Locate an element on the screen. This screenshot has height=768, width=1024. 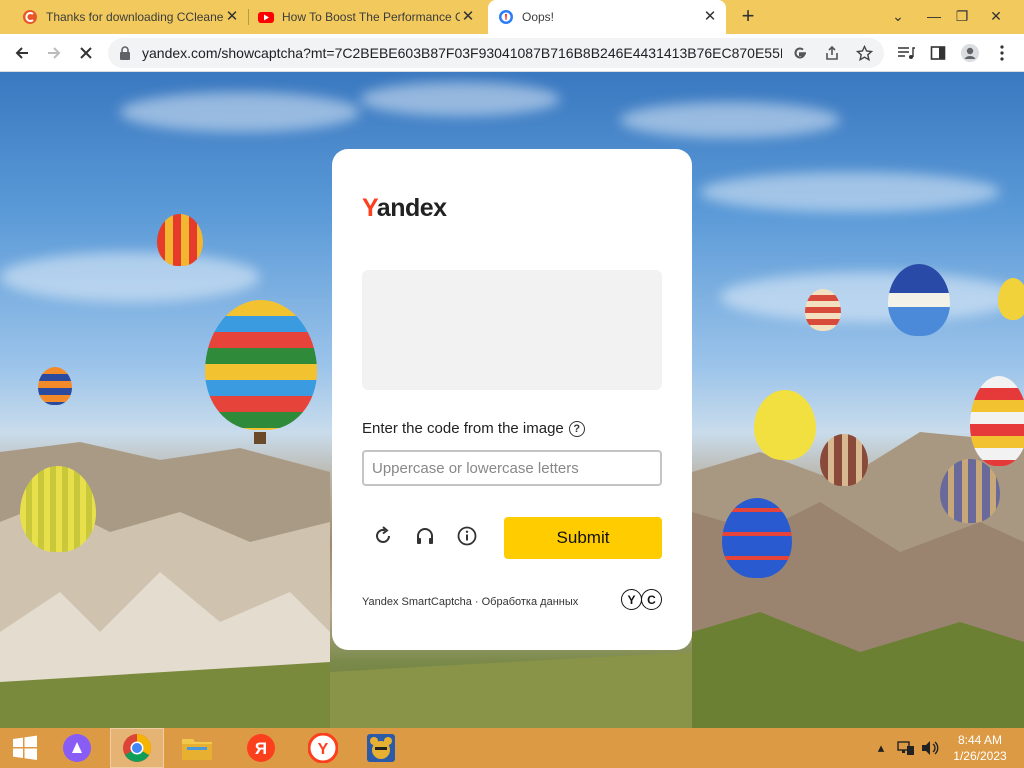
back-button is located at coordinates (22, 53).